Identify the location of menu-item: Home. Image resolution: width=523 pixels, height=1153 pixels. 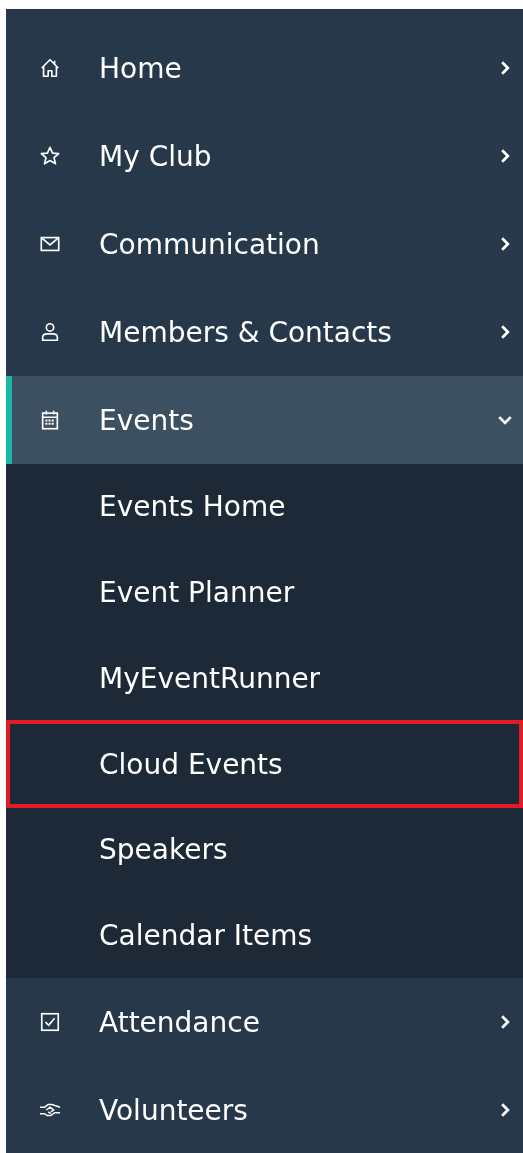
(264, 68).